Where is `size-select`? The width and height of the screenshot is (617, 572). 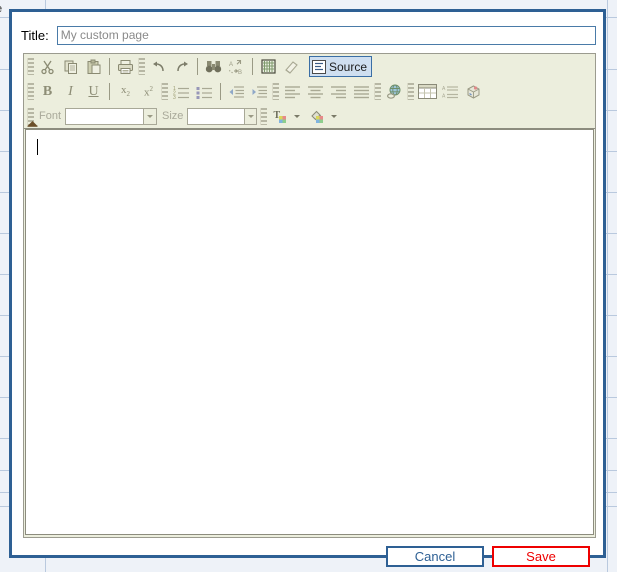 size-select is located at coordinates (222, 116).